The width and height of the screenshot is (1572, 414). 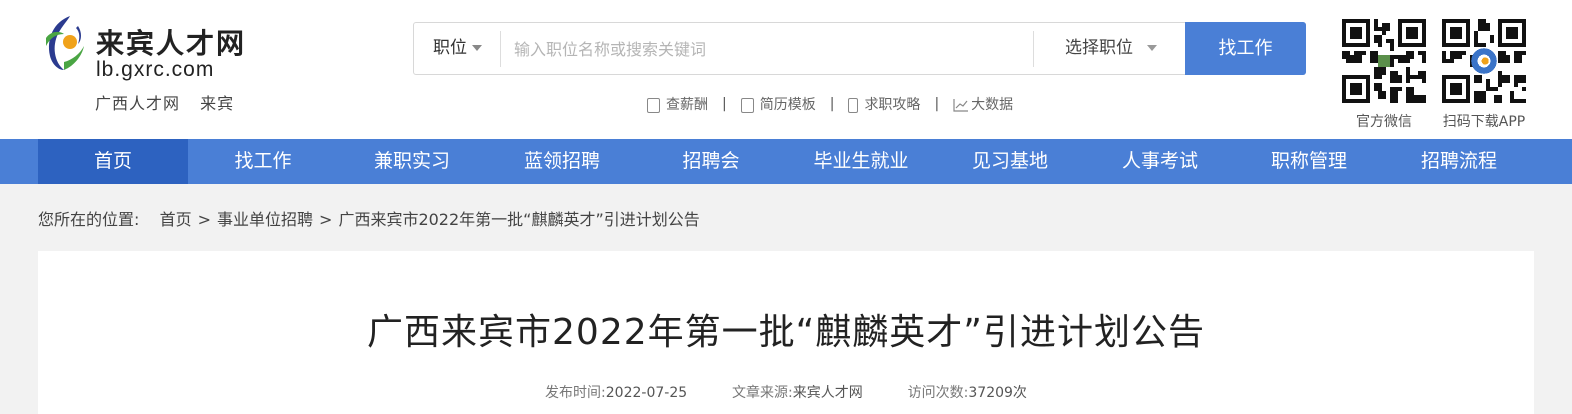 What do you see at coordinates (747, 105) in the screenshot?
I see `resume-template-icon` at bounding box center [747, 105].